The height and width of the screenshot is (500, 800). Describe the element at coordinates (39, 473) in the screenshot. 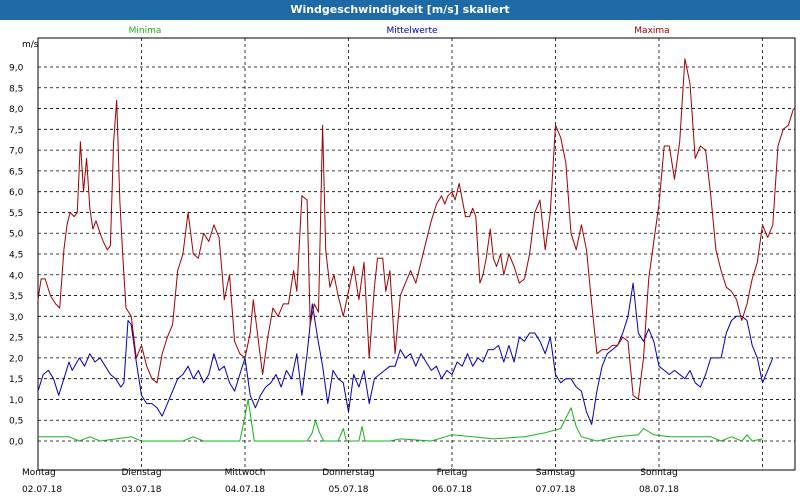

I see `x-tick-weekday: Montag` at that location.